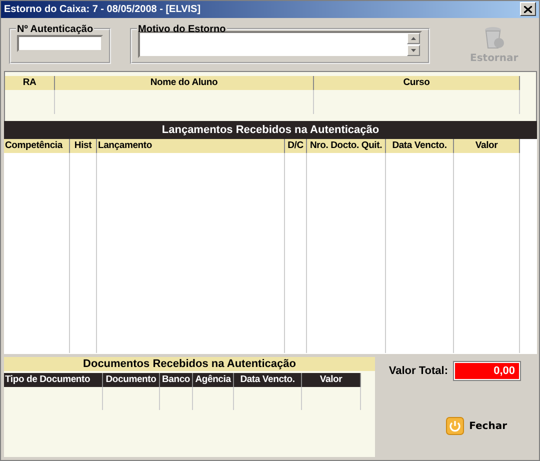  I want to click on column-header: RA, so click(30, 83).